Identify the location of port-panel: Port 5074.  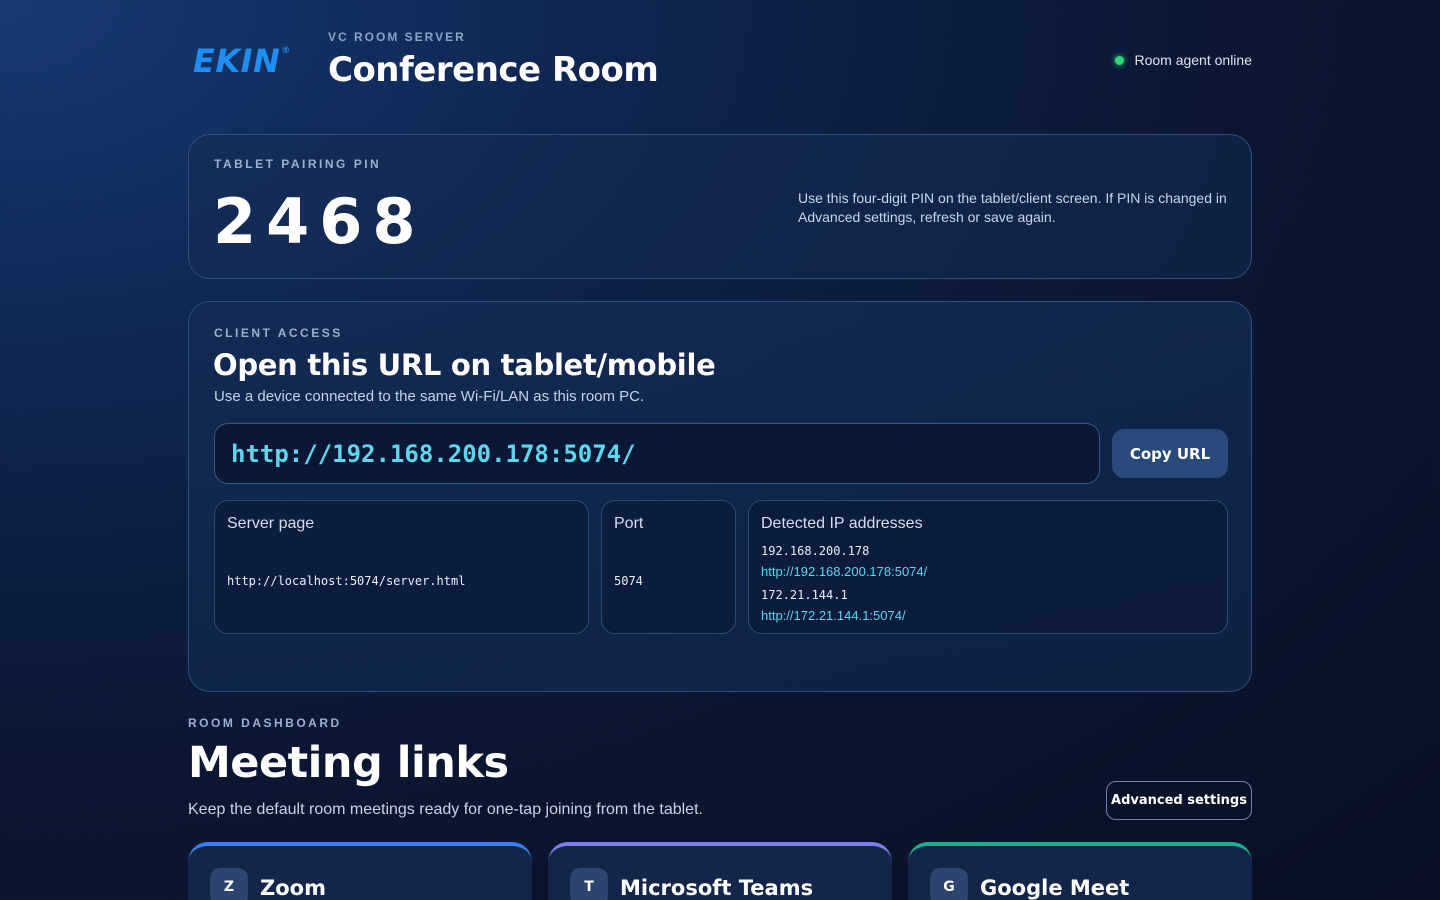
(668, 567).